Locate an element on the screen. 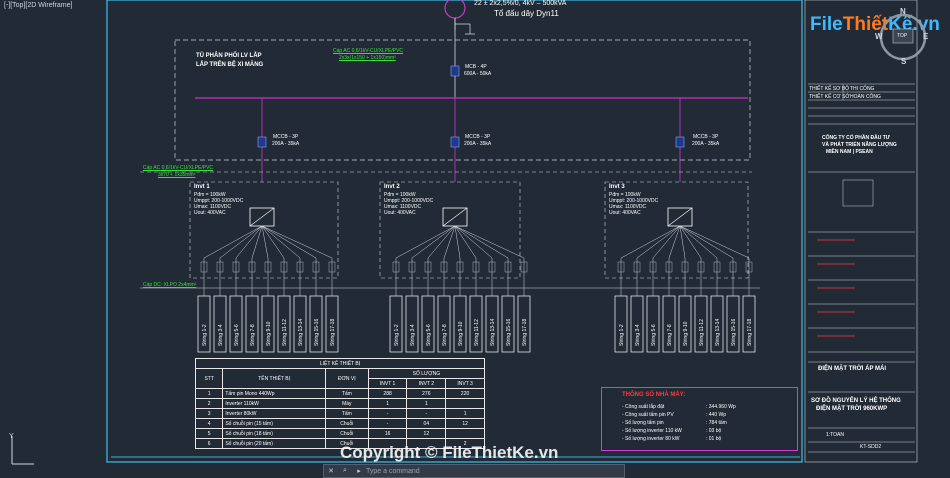 The width and height of the screenshot is (950, 478). svg-text: Y is located at coordinates (11, 436).